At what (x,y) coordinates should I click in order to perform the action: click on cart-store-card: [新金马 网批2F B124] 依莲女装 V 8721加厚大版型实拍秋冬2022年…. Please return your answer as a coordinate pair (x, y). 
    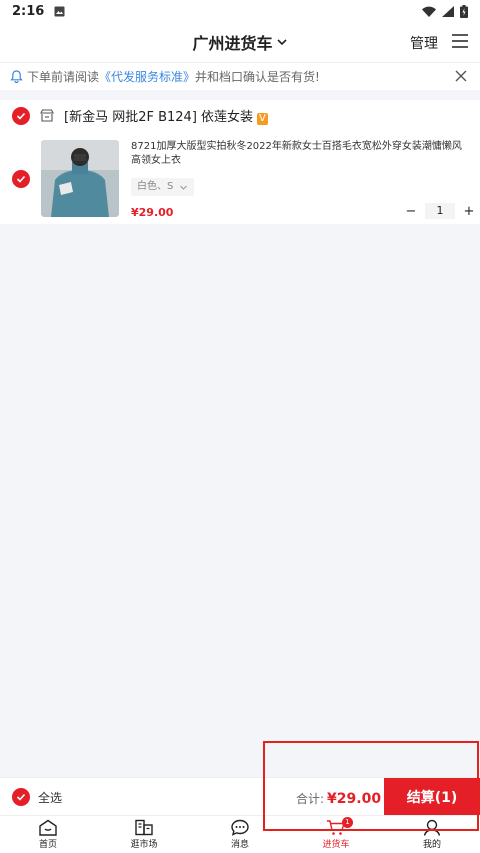
    Looking at the image, I should click on (240, 162).